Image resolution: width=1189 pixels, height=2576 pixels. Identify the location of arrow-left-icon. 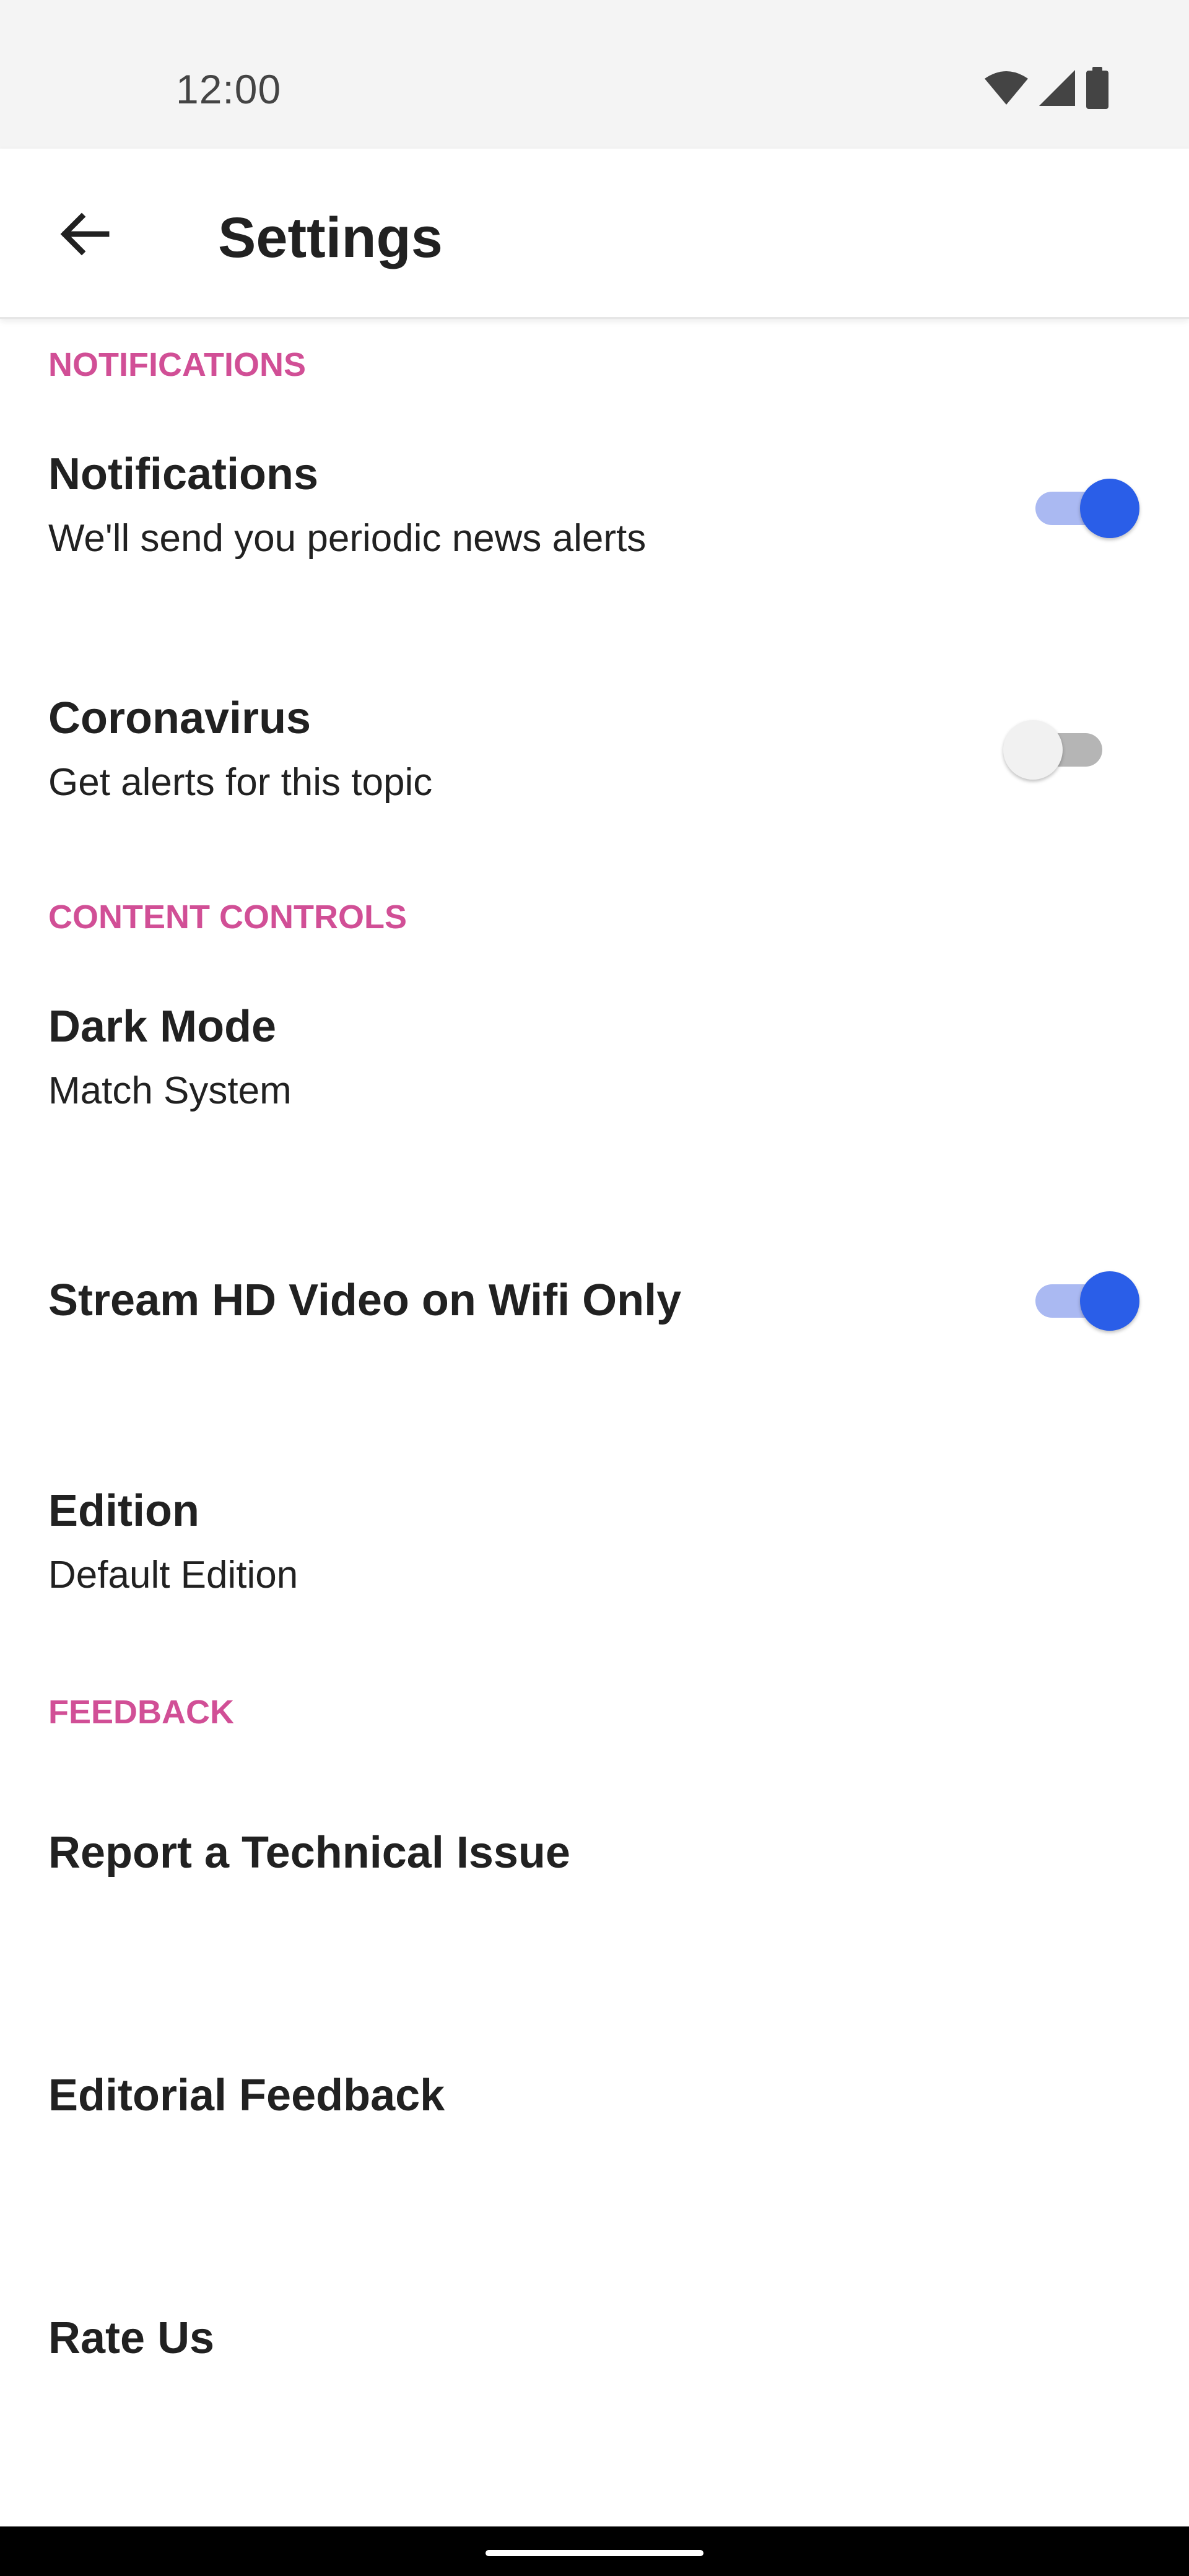
(84, 235).